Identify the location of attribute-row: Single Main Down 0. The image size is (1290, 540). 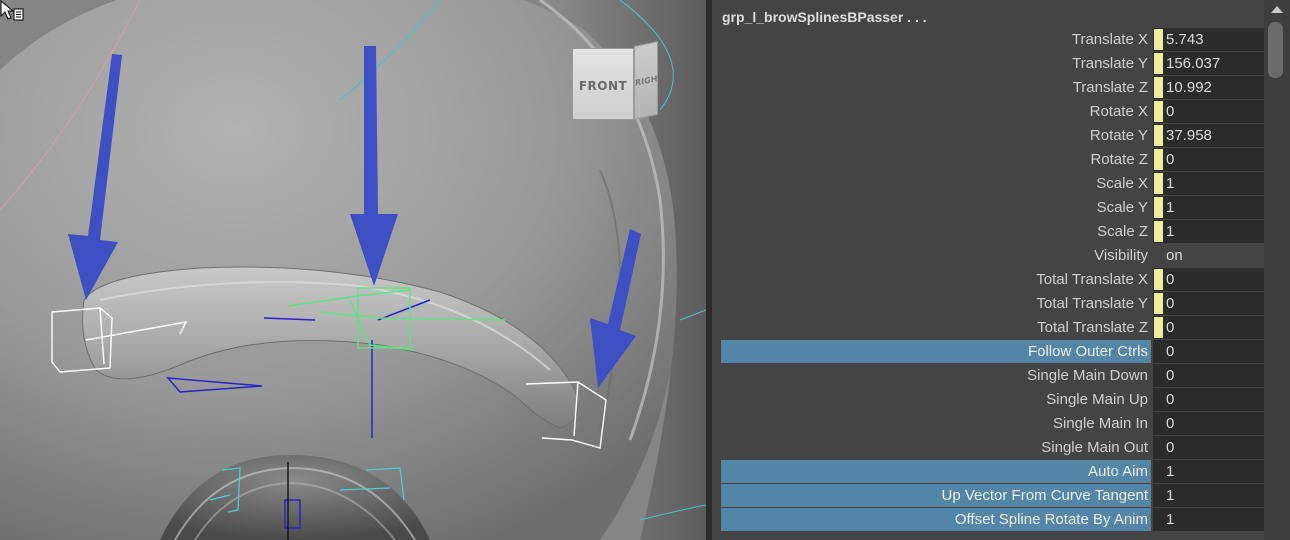
(993, 376).